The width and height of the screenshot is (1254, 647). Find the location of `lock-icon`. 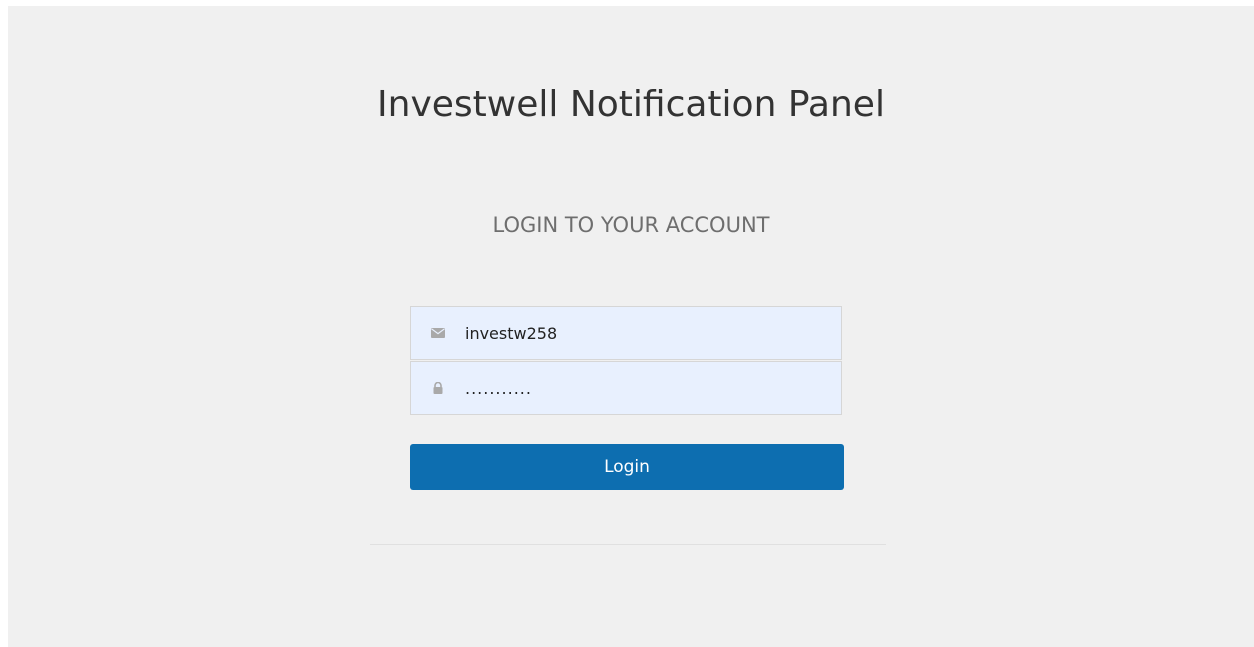

lock-icon is located at coordinates (438, 388).